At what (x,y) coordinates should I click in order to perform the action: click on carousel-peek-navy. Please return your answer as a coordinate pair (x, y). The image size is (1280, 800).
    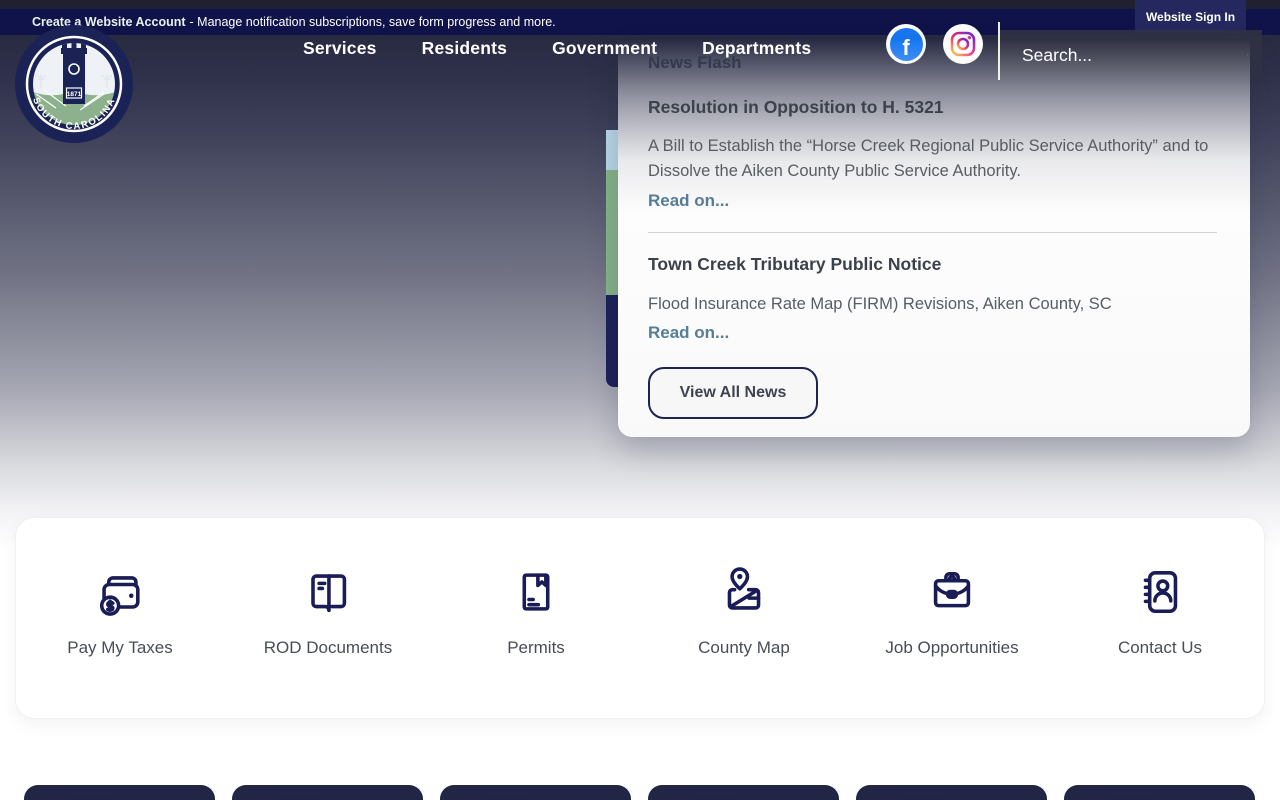
    Looking at the image, I should click on (612, 341).